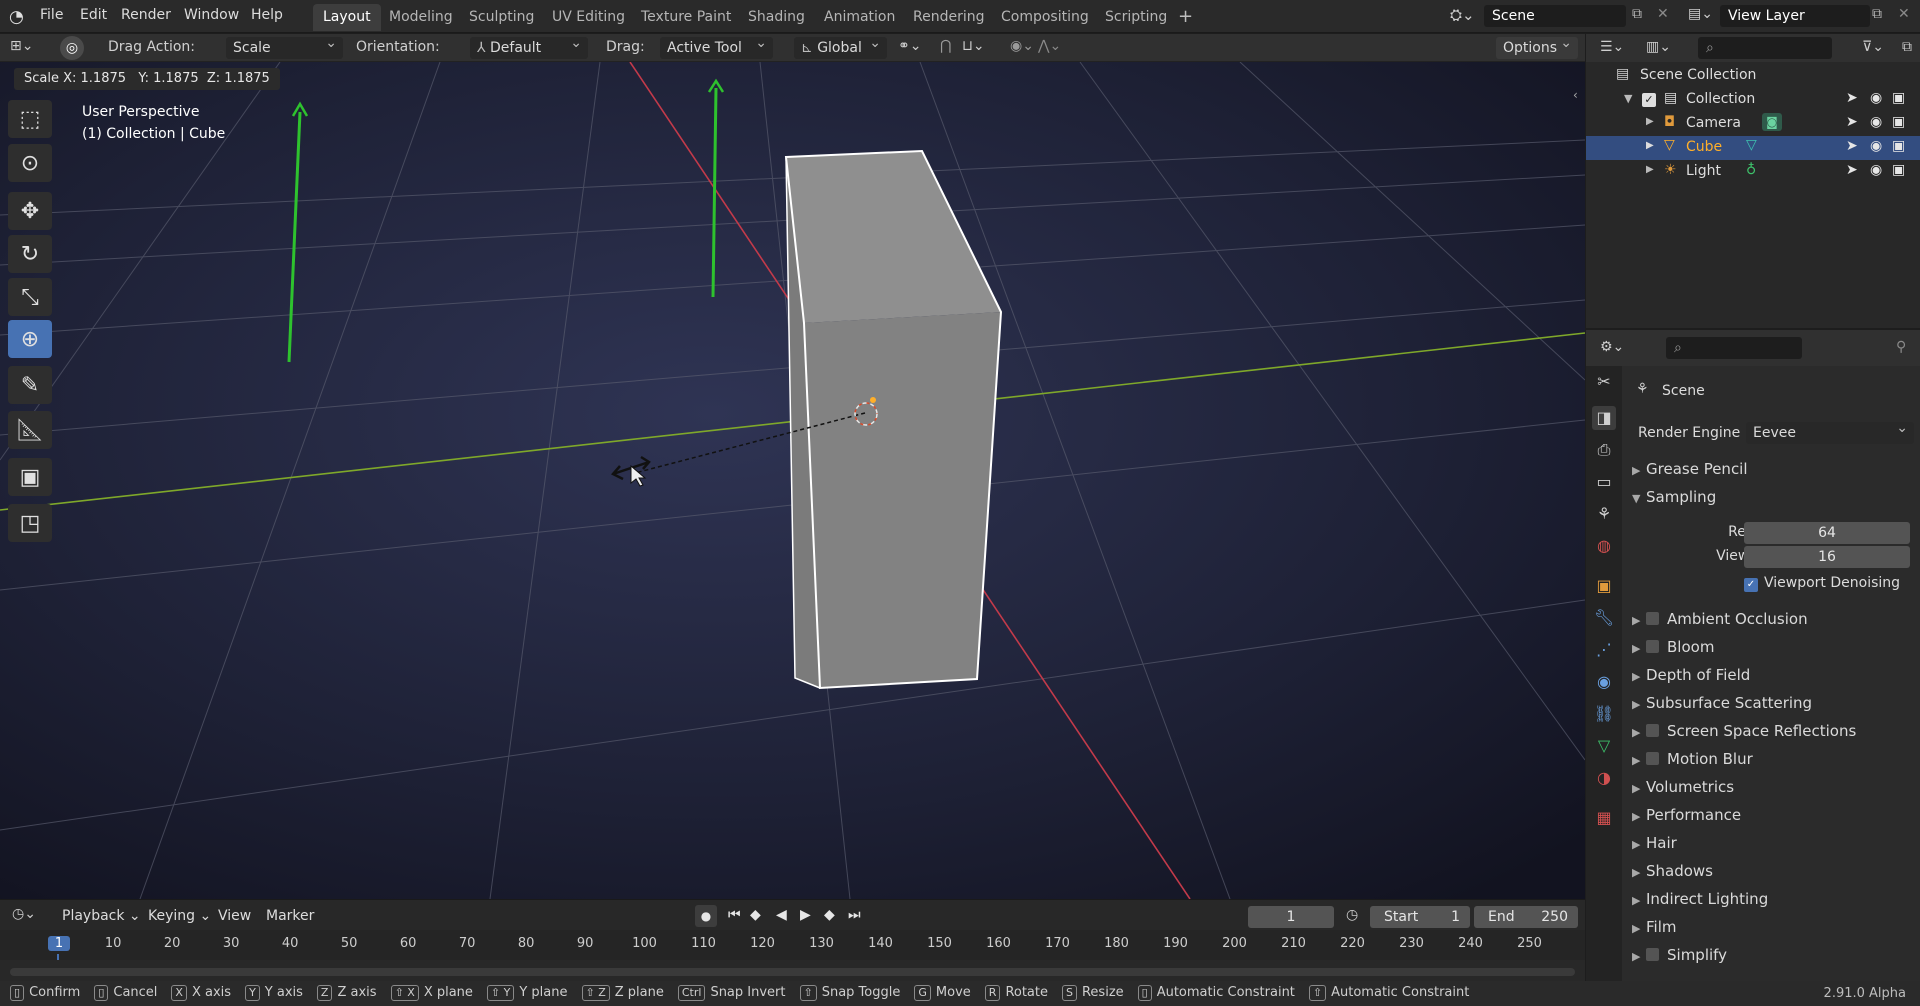  What do you see at coordinates (1604, 382) in the screenshot?
I see `tool-tab-icon: ✂` at bounding box center [1604, 382].